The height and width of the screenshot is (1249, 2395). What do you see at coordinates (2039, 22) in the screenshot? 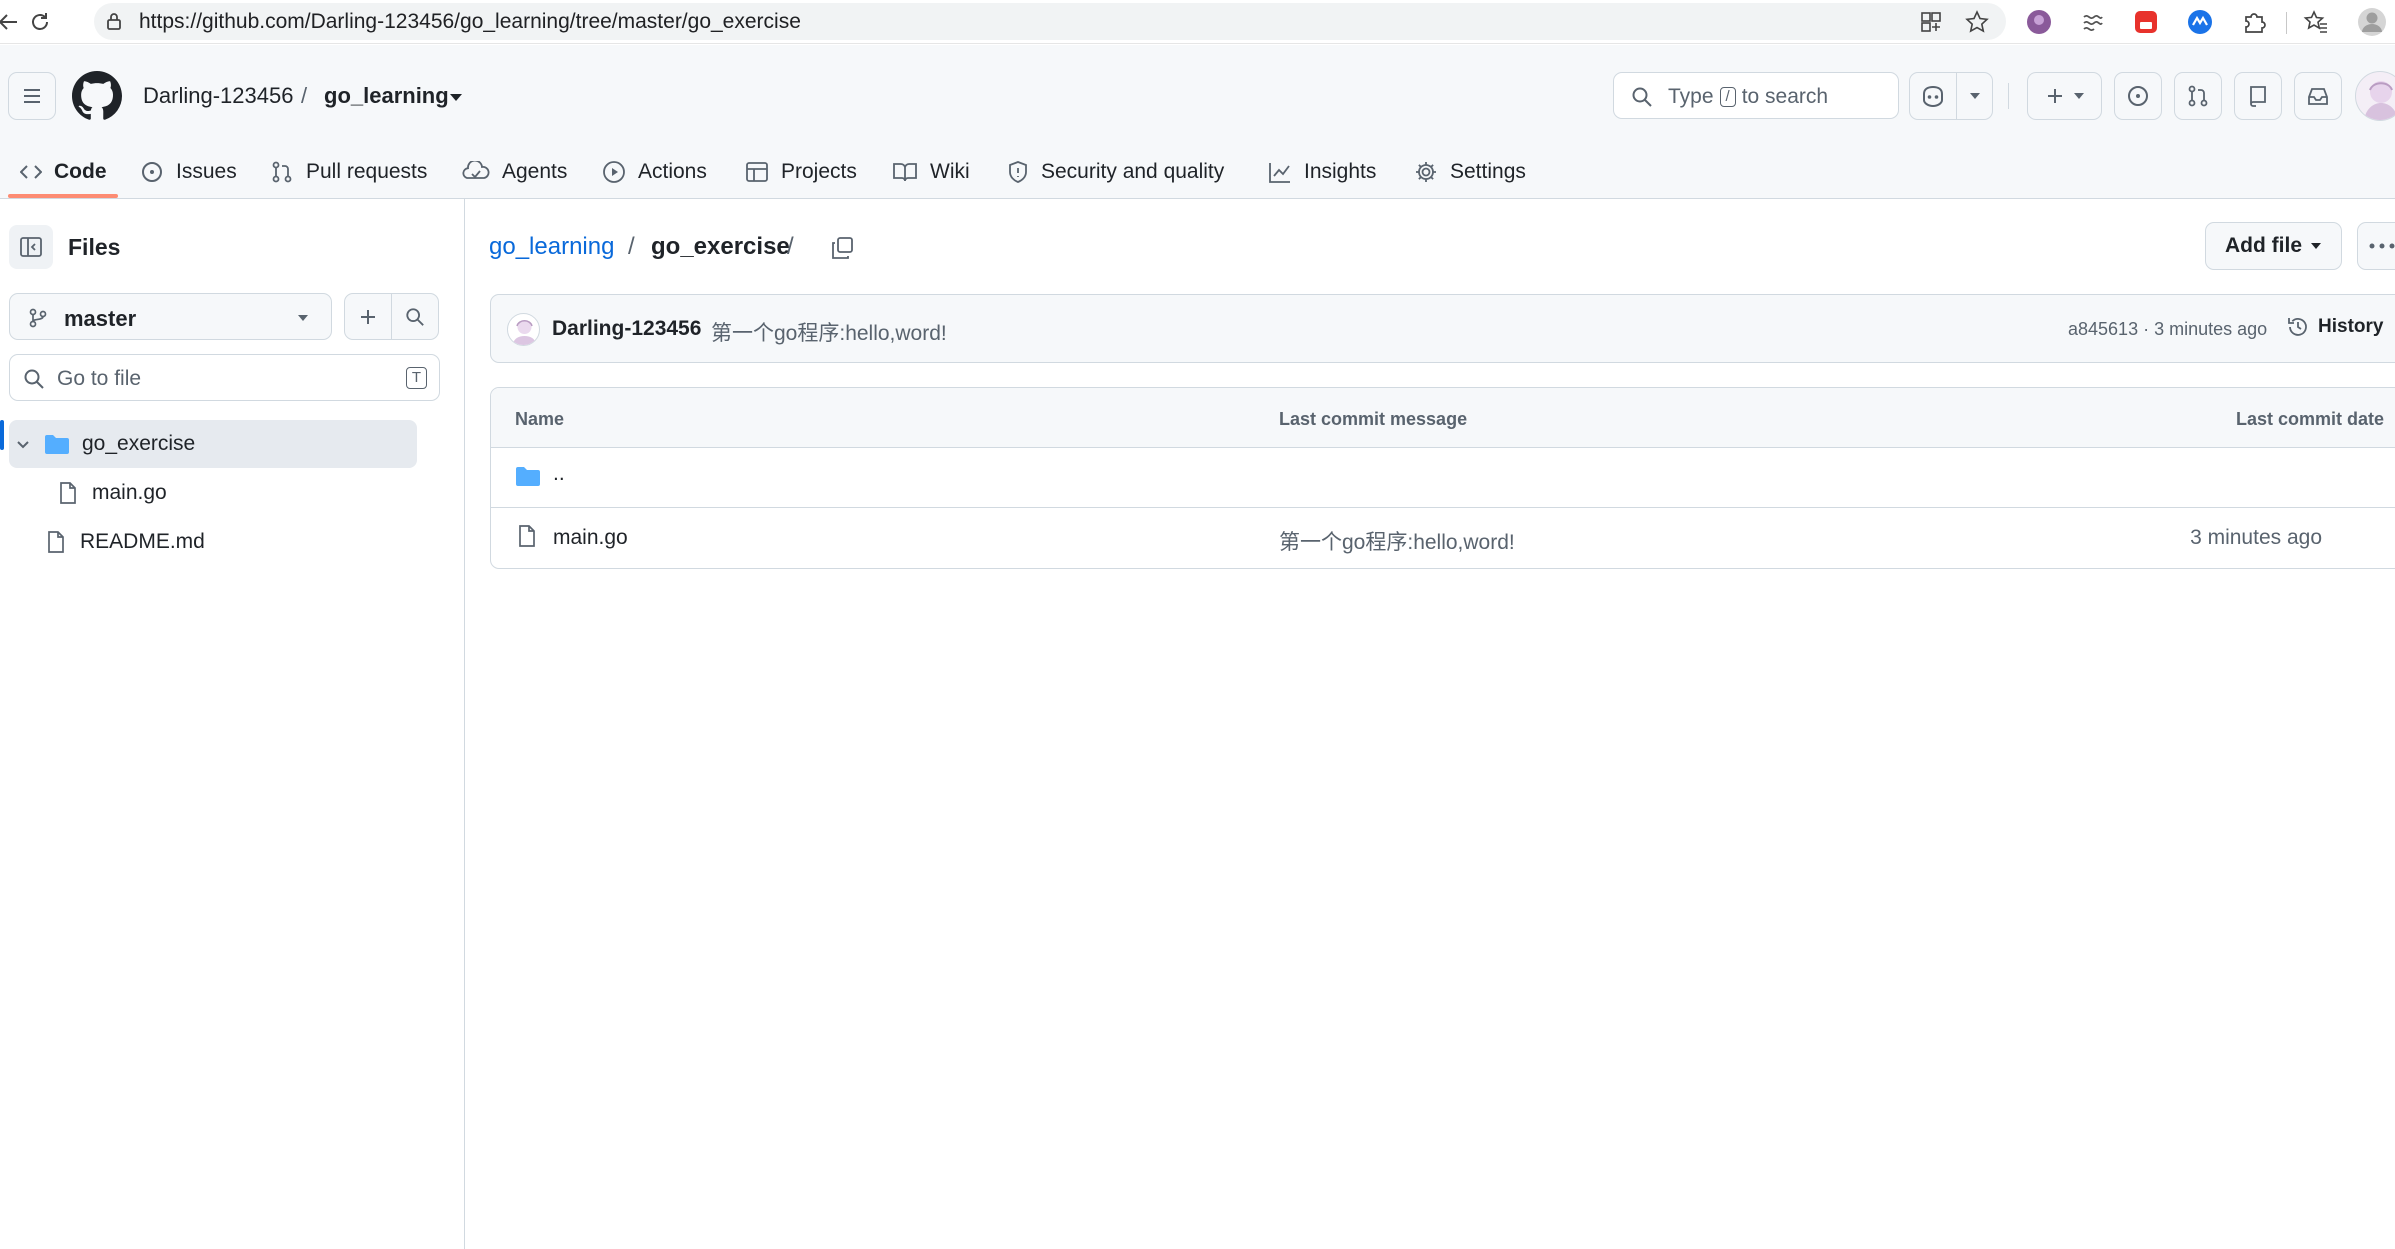
I see `extension-avatar-icon` at bounding box center [2039, 22].